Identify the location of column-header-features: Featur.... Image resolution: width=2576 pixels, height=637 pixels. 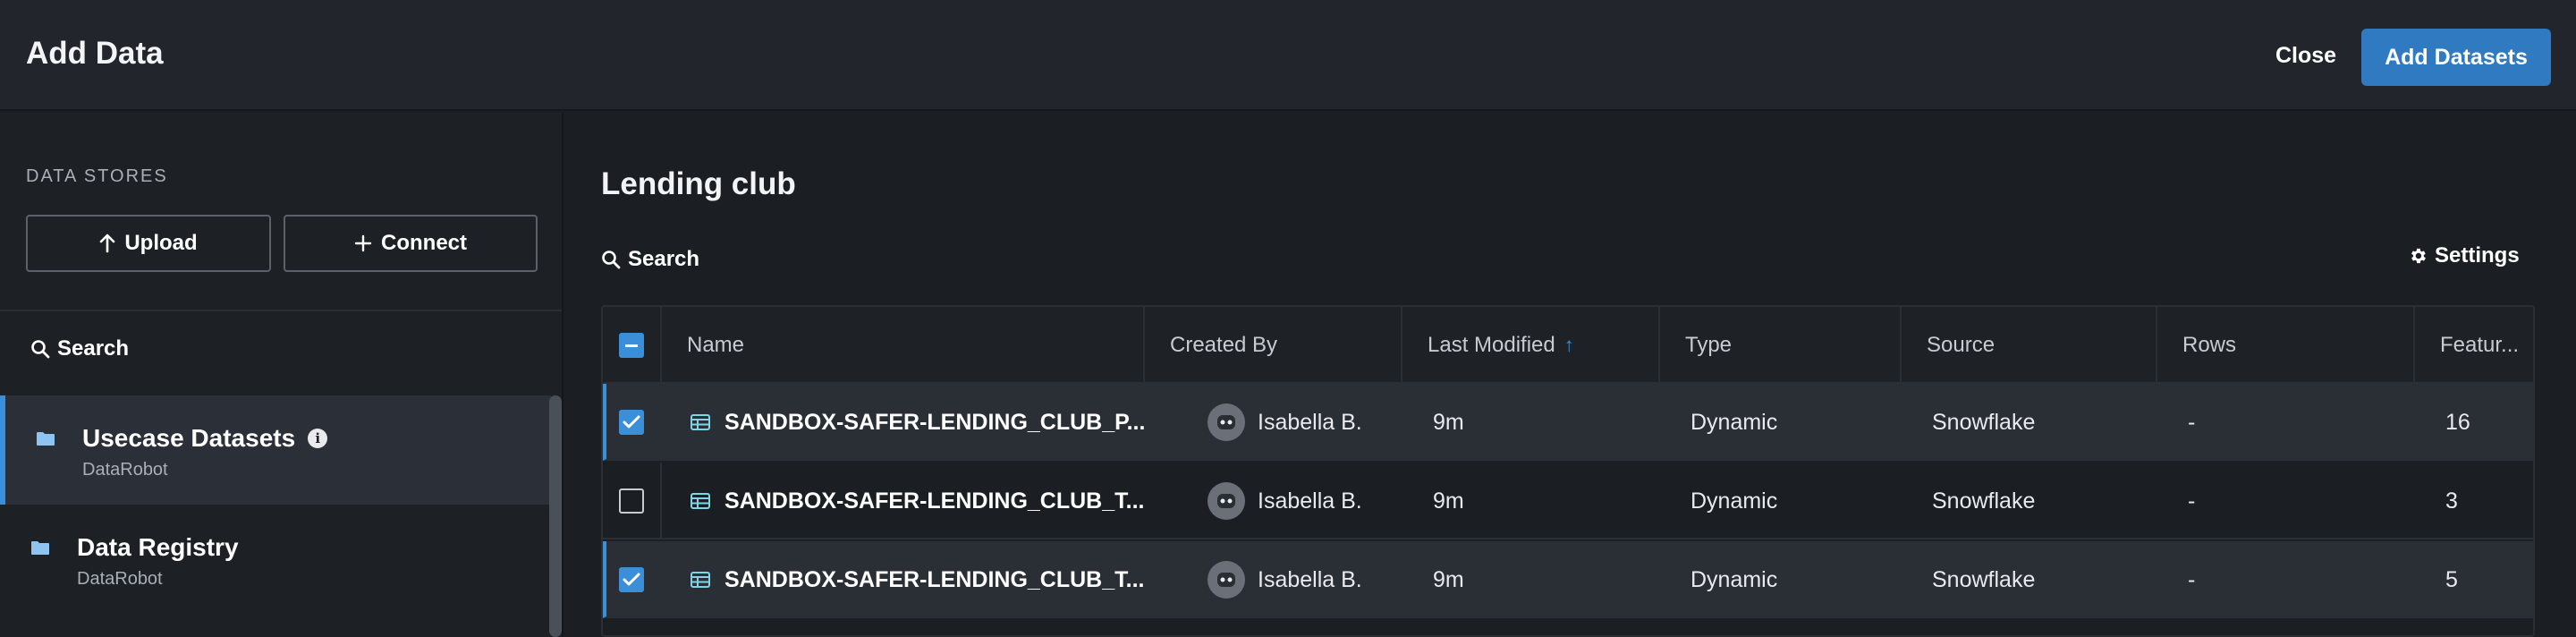
(2473, 345).